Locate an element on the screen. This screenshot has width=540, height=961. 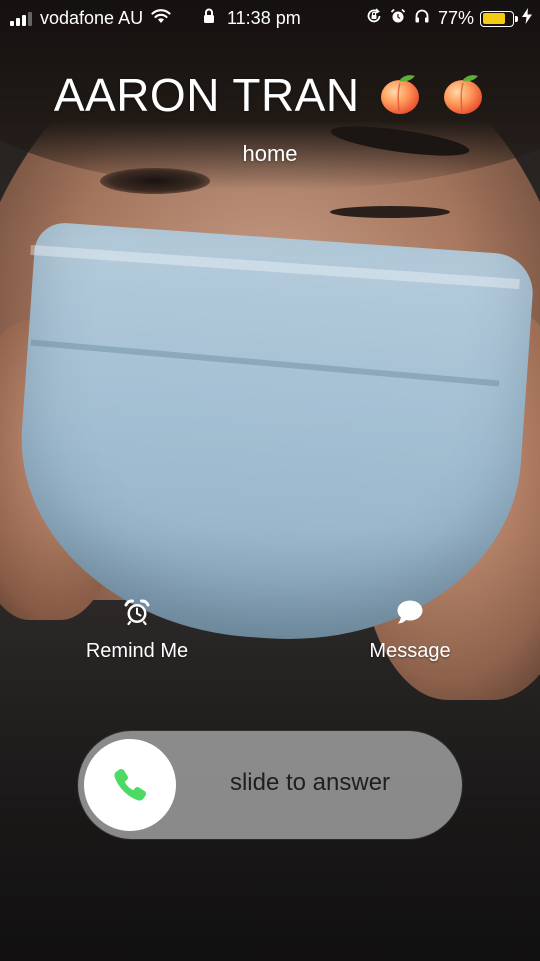
slide-to-answer-text: slide to answer is located at coordinates (310, 782).